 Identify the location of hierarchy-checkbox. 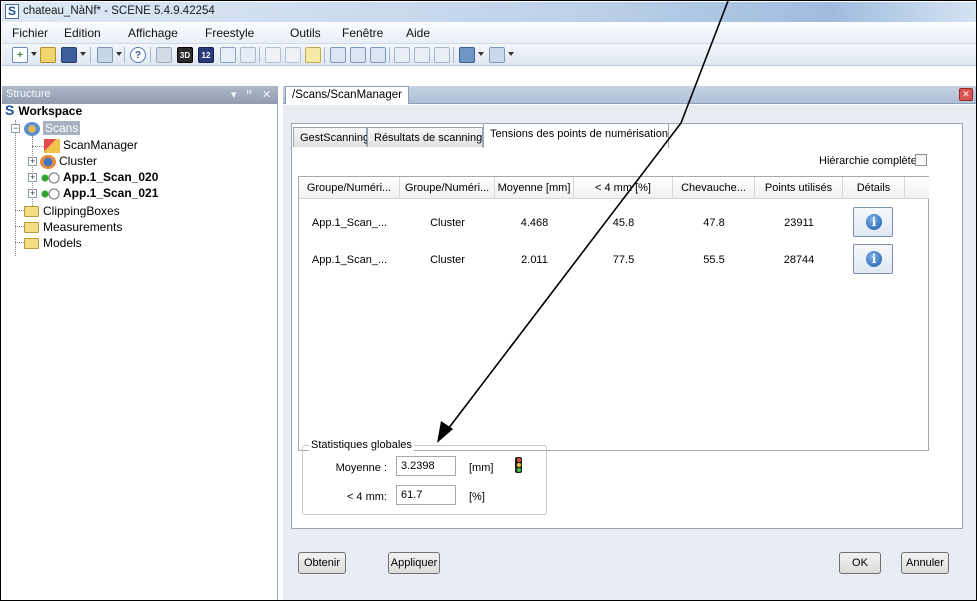
(921, 160).